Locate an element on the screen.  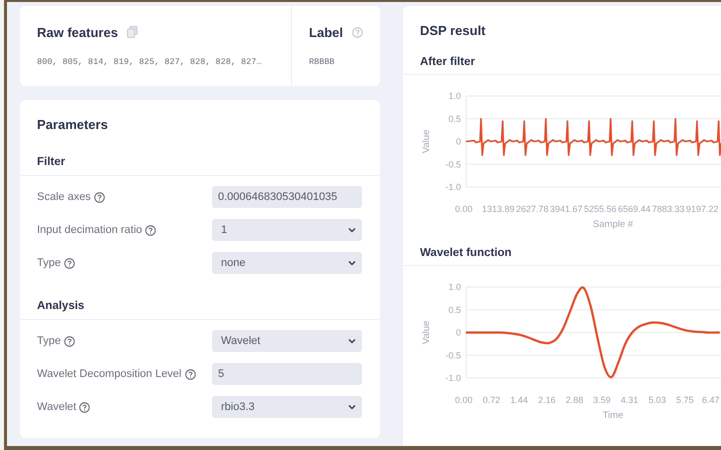
axis-tick-label: 1313.89 is located at coordinates (498, 209).